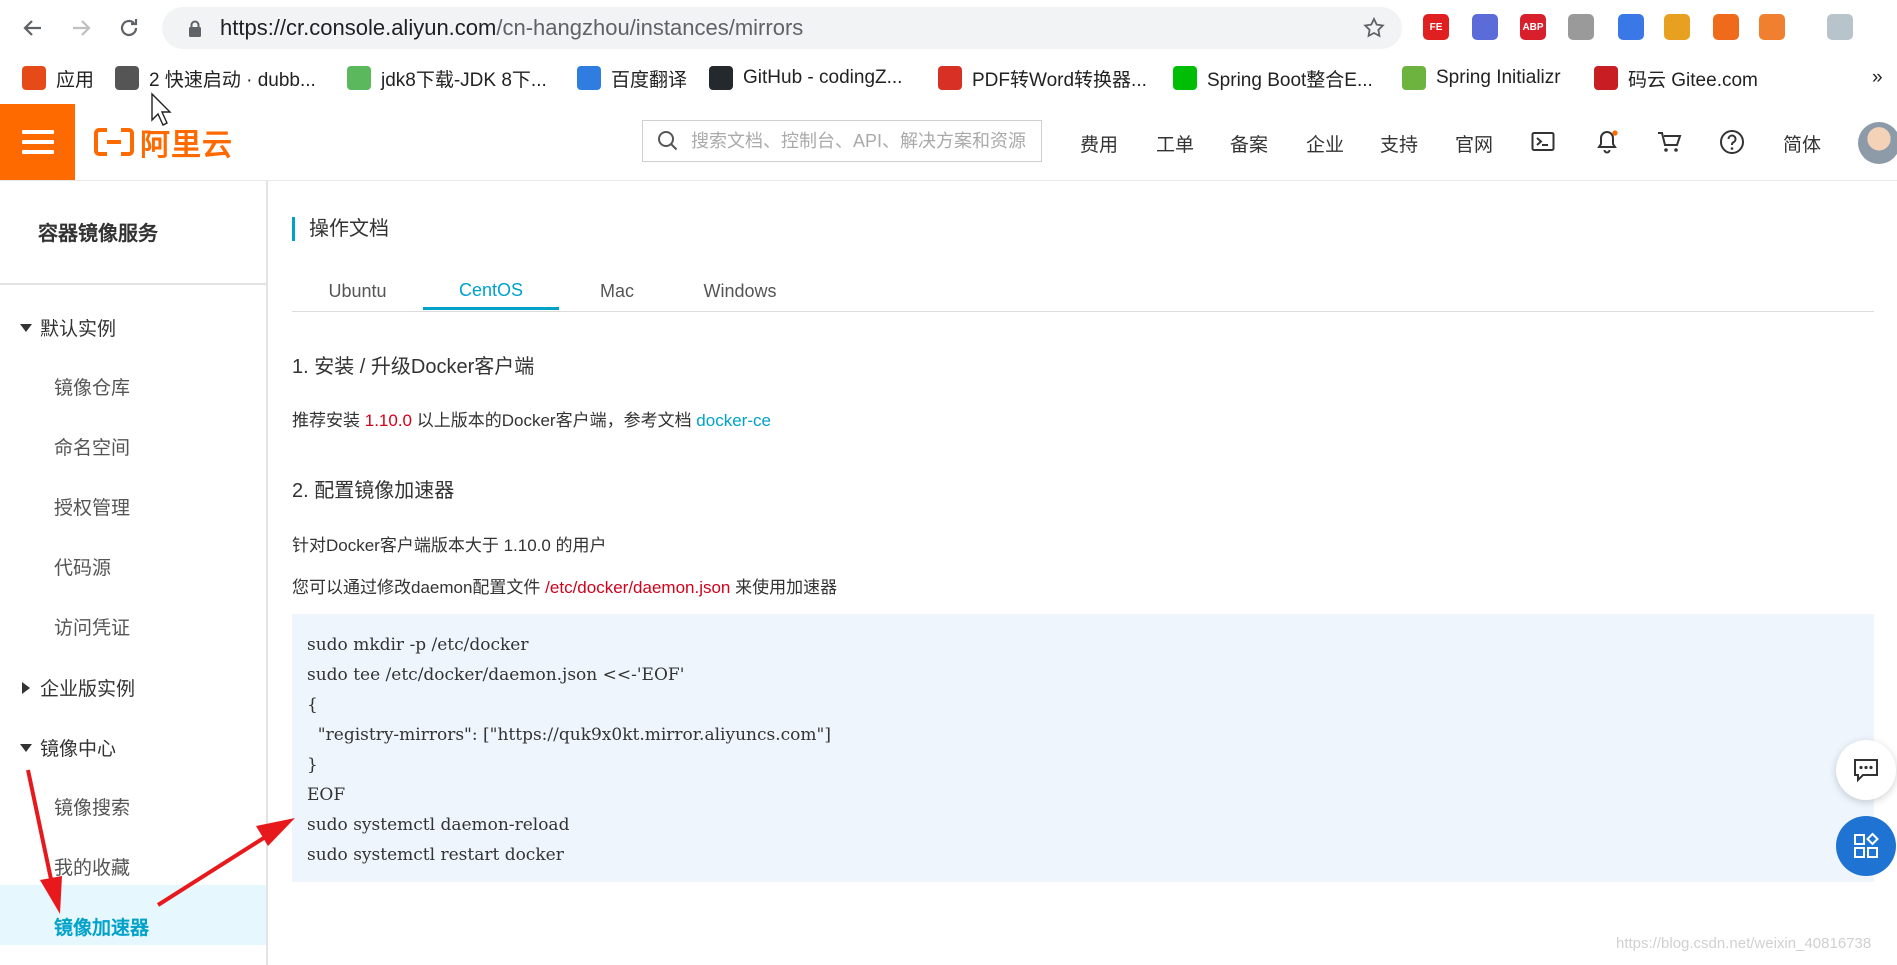  I want to click on apps-float-button, so click(1866, 846).